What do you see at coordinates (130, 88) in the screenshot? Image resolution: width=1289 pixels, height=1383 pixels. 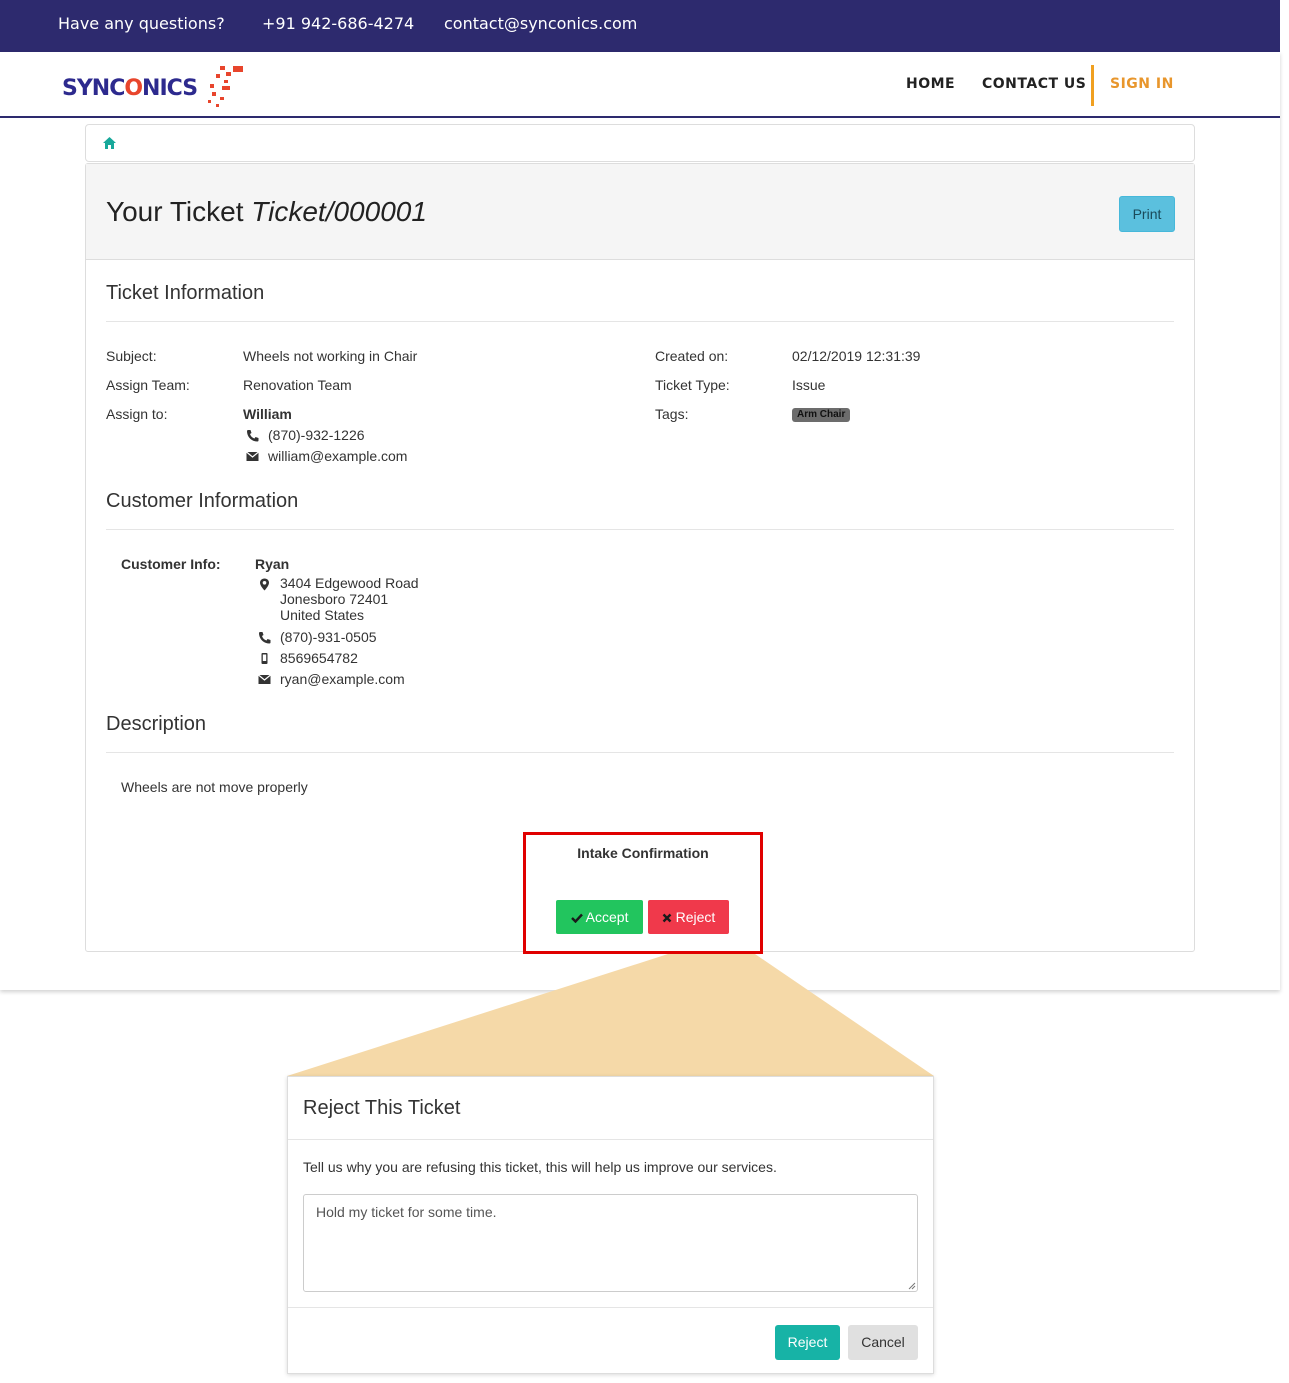 I see `logo-wordmark: SYNCONICS` at bounding box center [130, 88].